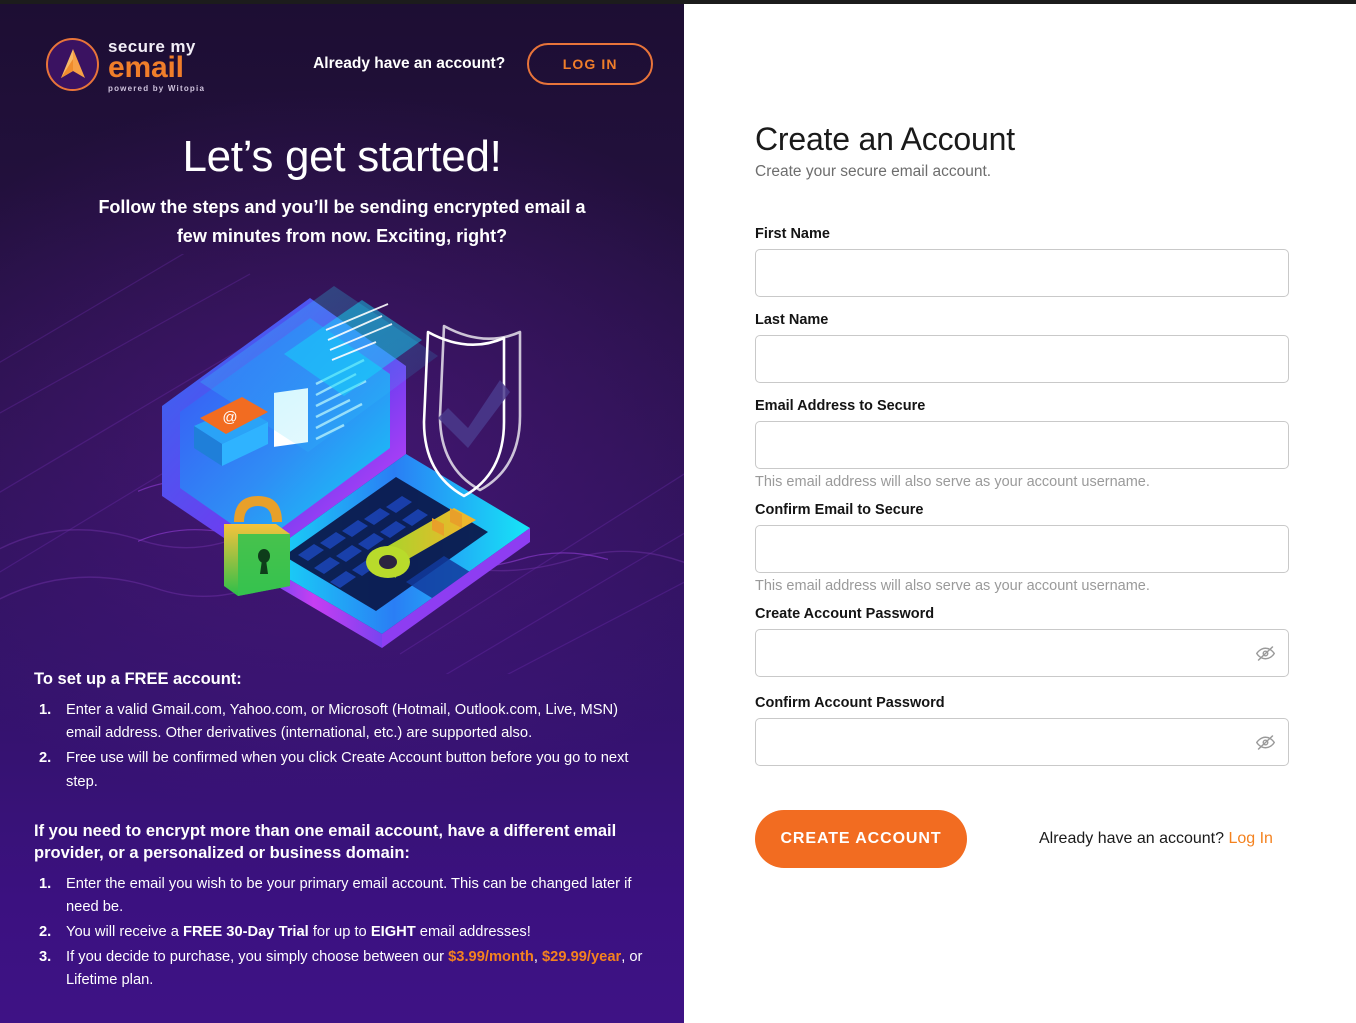  What do you see at coordinates (792, 233) in the screenshot?
I see `first-name-label: First Name` at bounding box center [792, 233].